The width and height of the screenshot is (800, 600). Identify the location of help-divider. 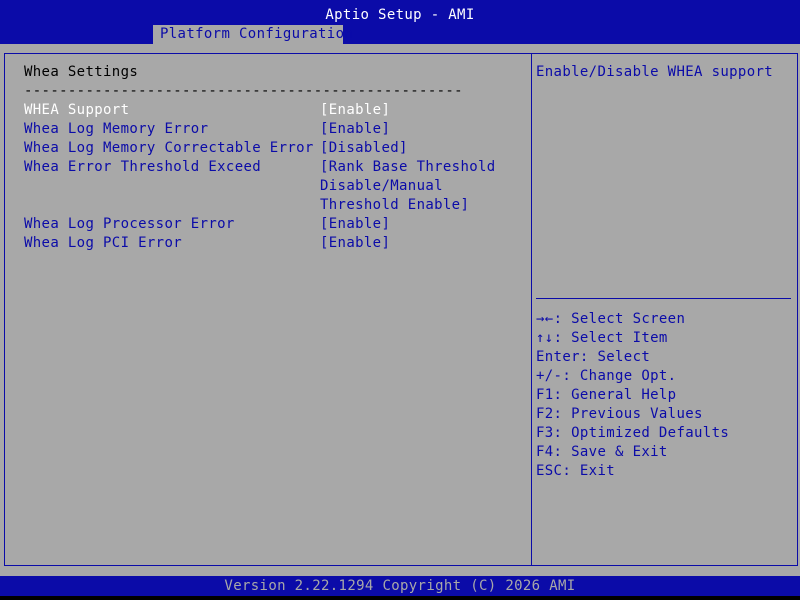
(663, 298).